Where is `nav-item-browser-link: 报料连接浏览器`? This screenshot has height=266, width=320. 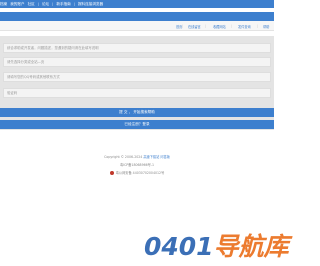 nav-item-browser-link: 报料连接浏览器 is located at coordinates (90, 4).